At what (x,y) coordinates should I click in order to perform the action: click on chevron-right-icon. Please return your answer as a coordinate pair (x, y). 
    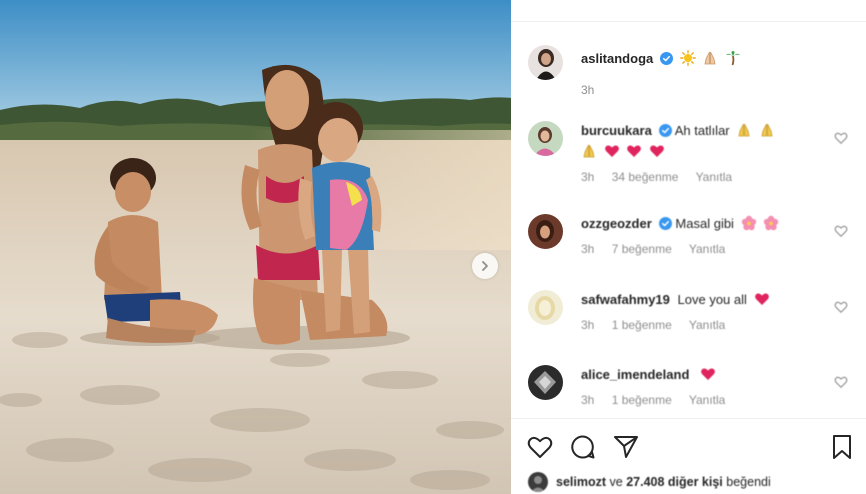
    Looking at the image, I should click on (485, 266).